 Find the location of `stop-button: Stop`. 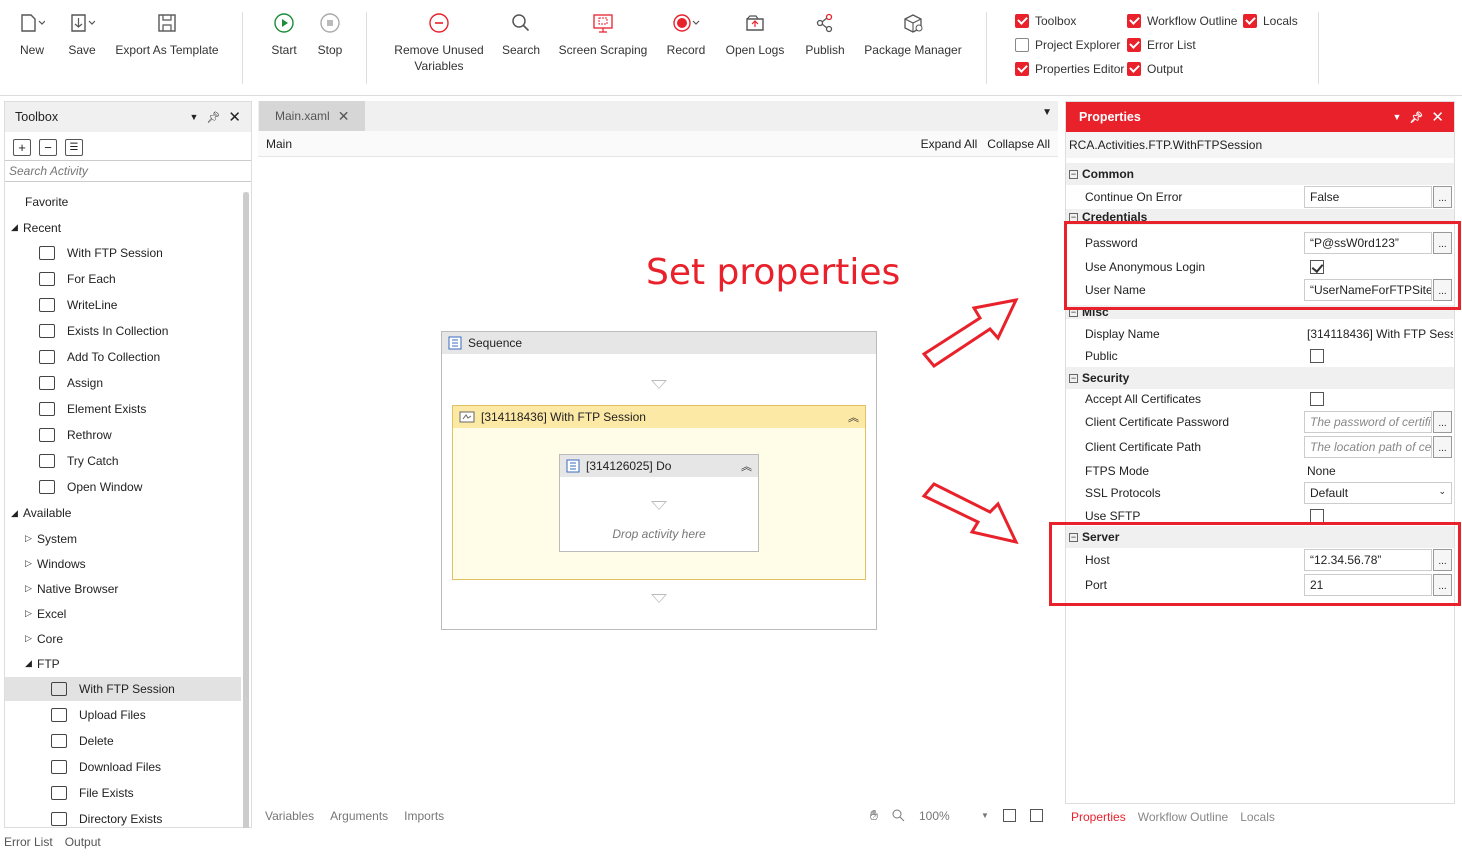

stop-button: Stop is located at coordinates (330, 34).